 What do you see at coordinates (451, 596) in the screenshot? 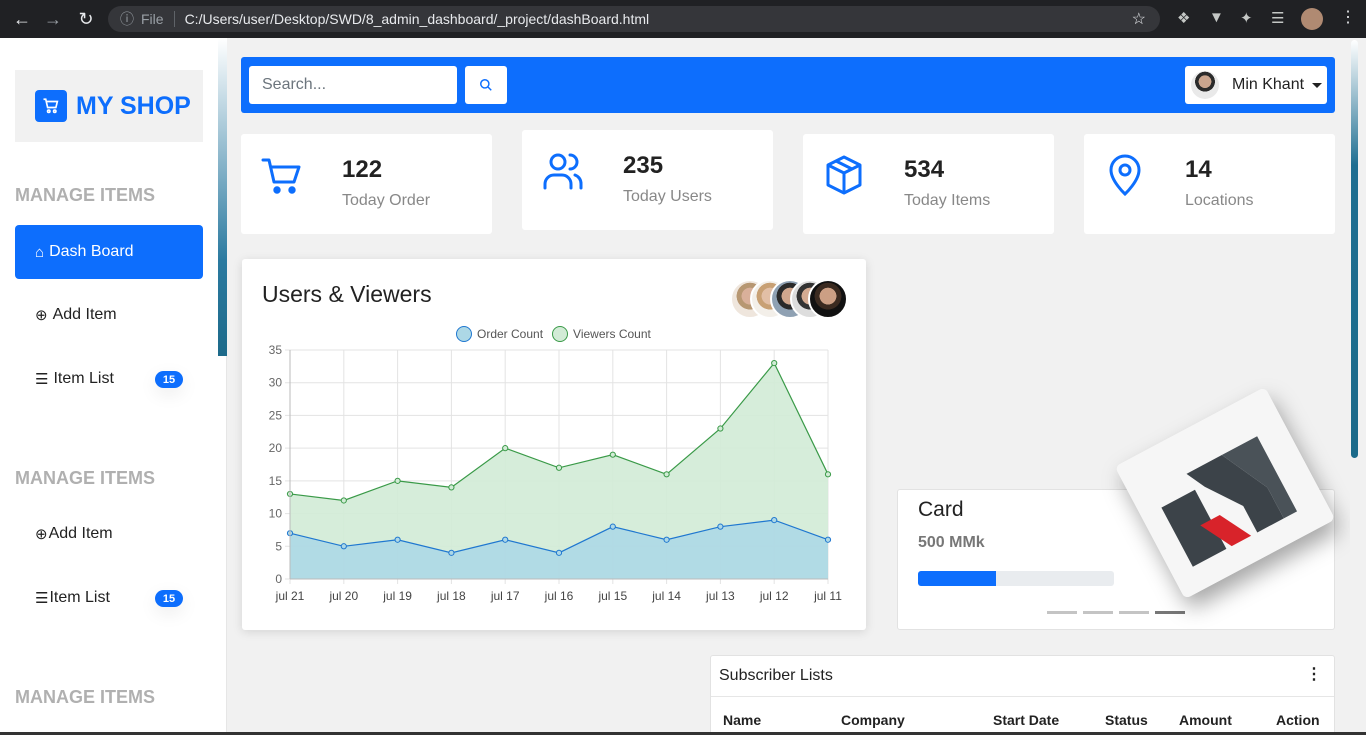
I see `x-tick-label: jul 18` at bounding box center [451, 596].